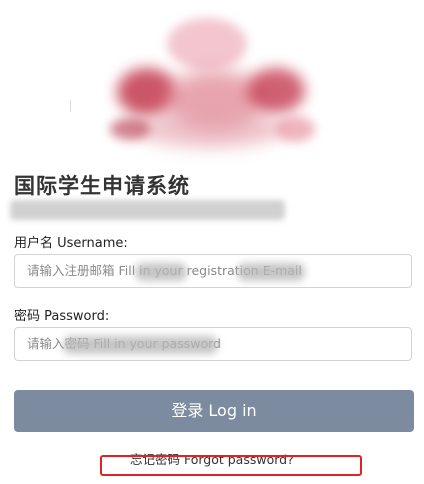  I want to click on school-logo, so click(212, 85).